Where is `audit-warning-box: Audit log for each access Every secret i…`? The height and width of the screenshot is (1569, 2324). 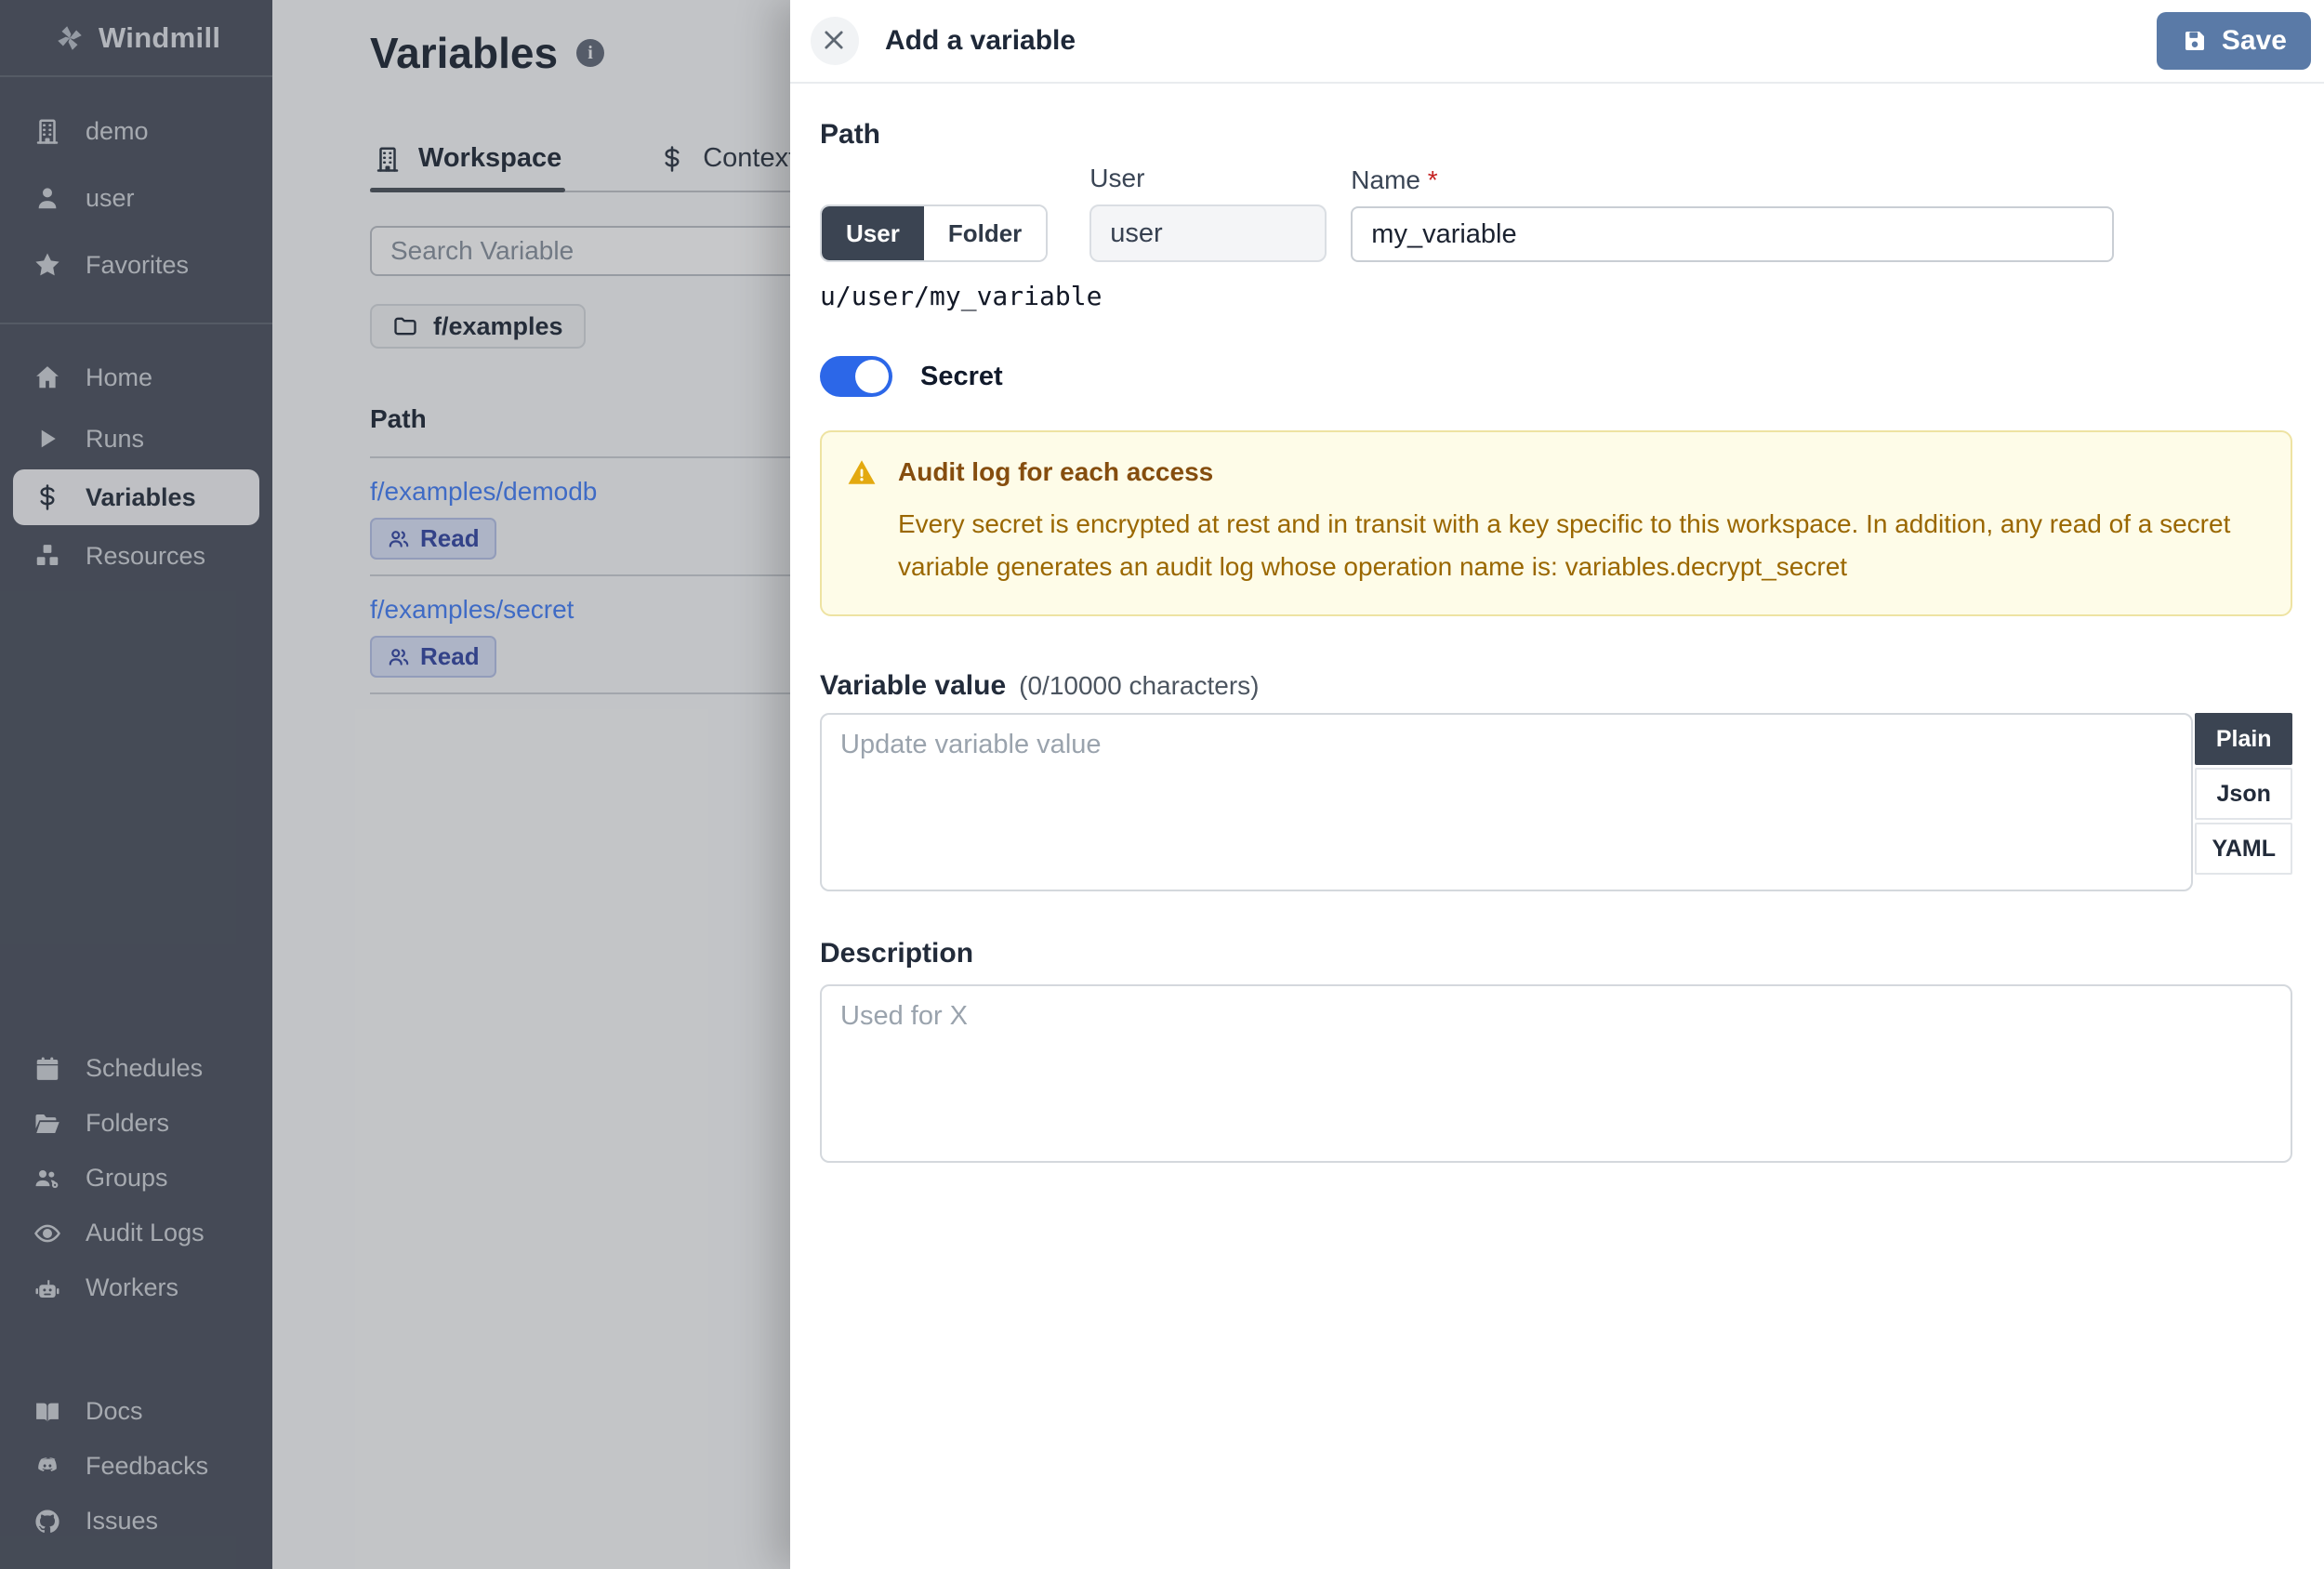 audit-warning-box: Audit log for each access Every secret i… is located at coordinates (1556, 523).